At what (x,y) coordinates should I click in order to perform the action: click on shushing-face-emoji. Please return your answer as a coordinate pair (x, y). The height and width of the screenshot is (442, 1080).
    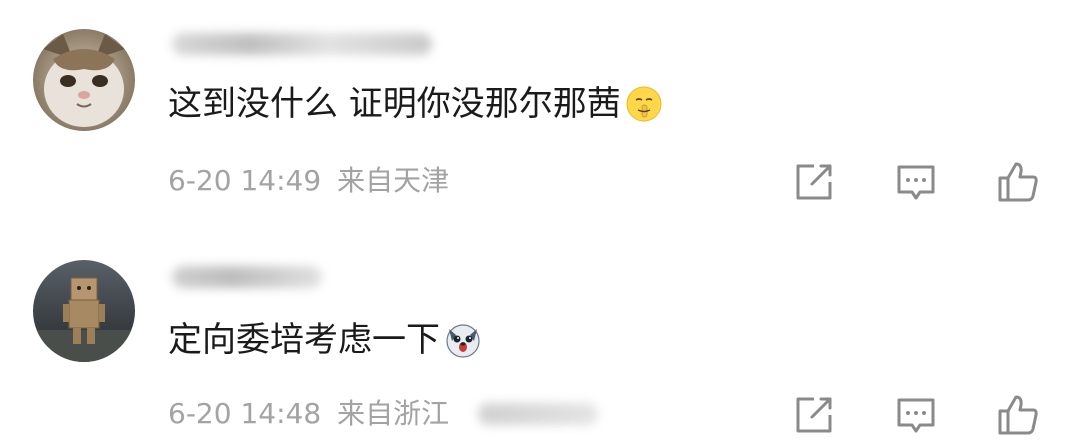
    Looking at the image, I should click on (644, 104).